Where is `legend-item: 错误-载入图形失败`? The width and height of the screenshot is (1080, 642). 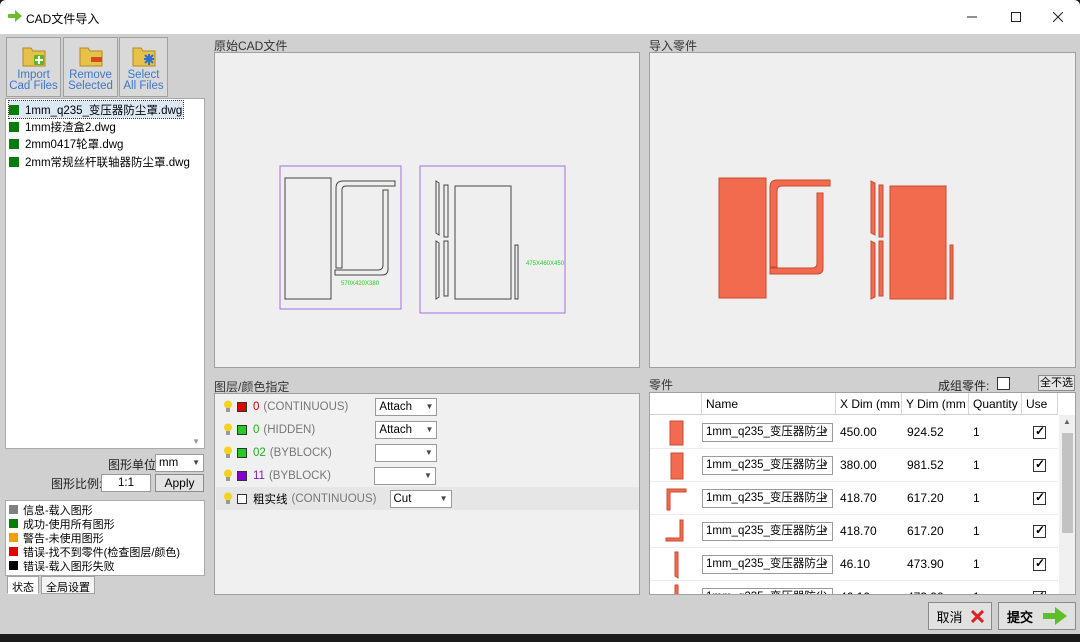
legend-item: 错误-载入图形失败 is located at coordinates (62, 566).